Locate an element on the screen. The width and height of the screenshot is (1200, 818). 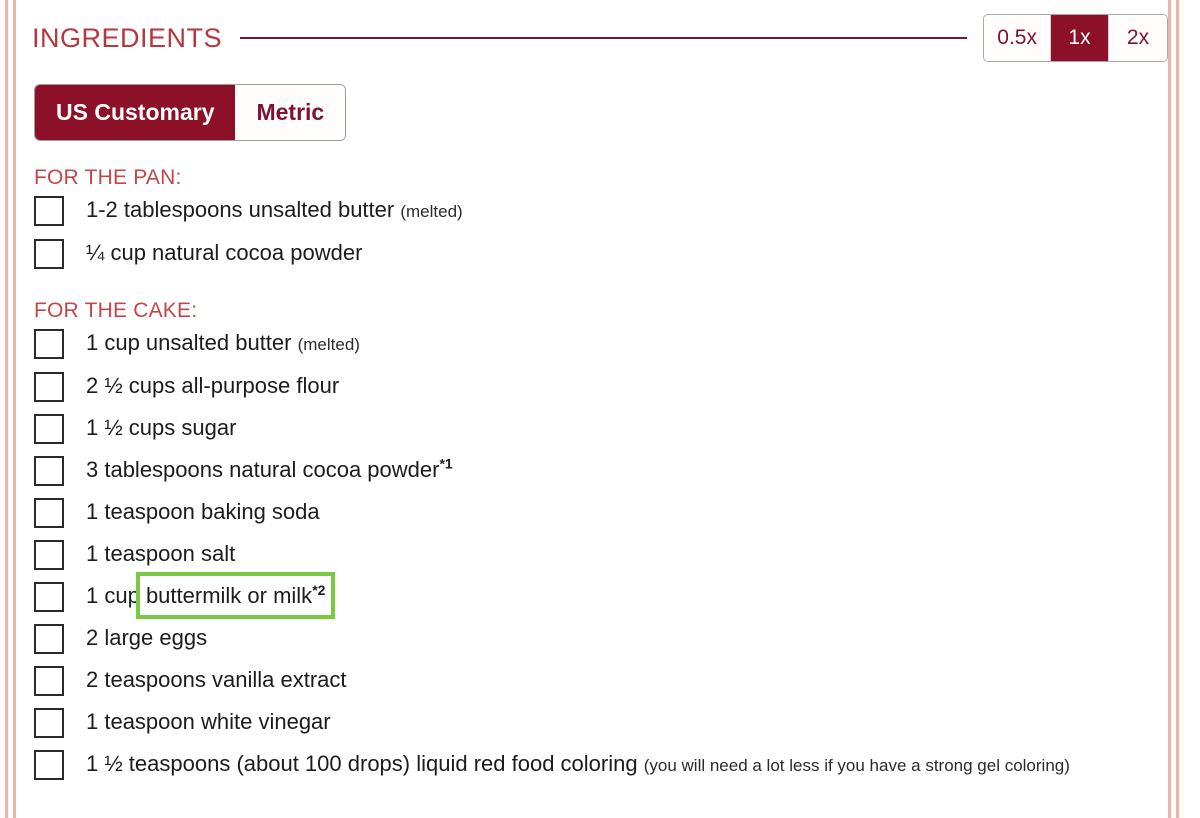
ingredient-group-heading: FOR THE PAN: is located at coordinates (108, 177).